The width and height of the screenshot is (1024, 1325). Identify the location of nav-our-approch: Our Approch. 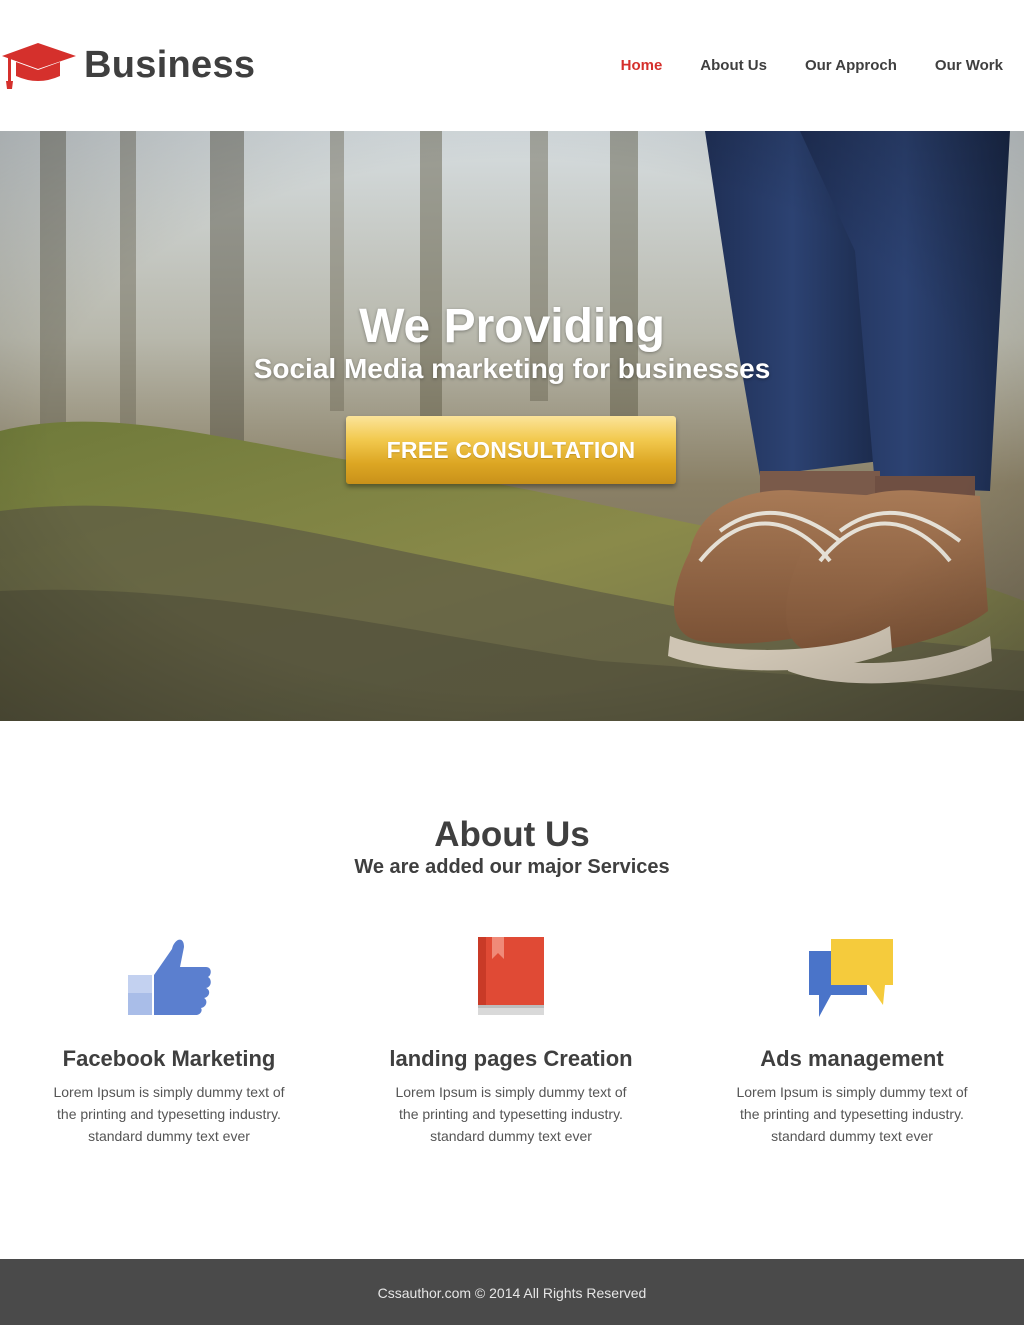
(851, 65).